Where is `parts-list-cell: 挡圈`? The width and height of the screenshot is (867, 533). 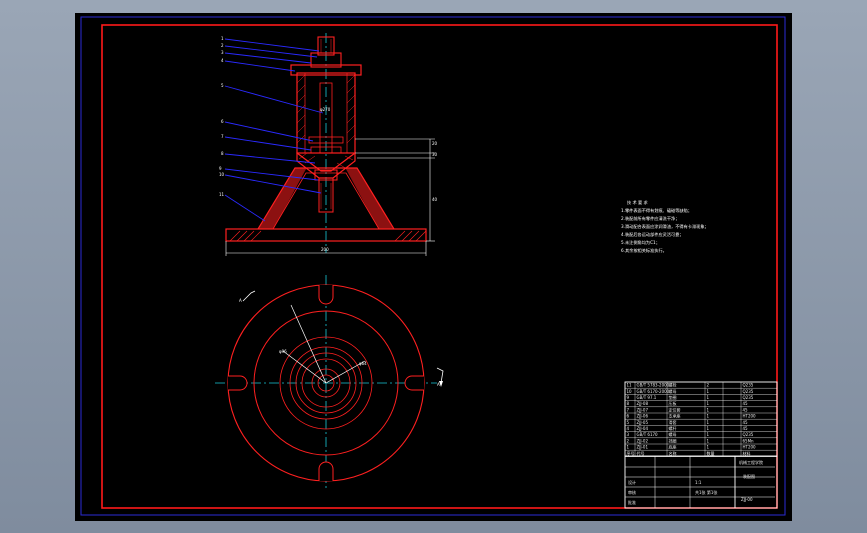 parts-list-cell: 挡圈 is located at coordinates (673, 440).